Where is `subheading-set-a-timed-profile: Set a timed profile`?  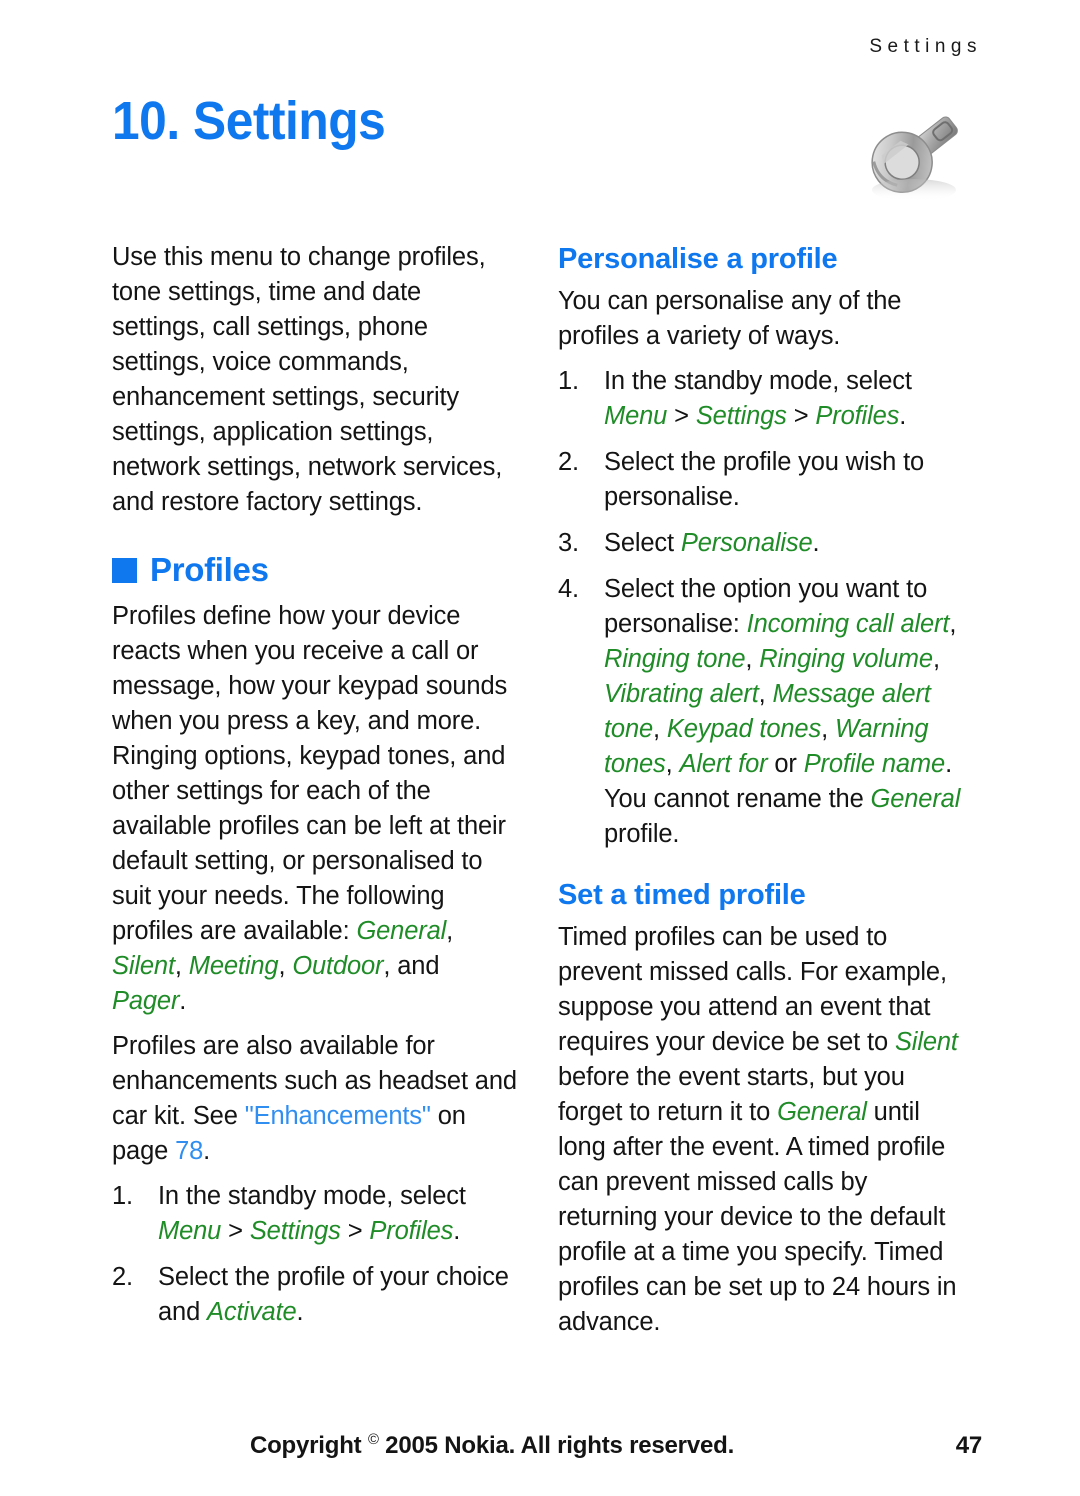 subheading-set-a-timed-profile: Set a timed profile is located at coordinates (682, 895).